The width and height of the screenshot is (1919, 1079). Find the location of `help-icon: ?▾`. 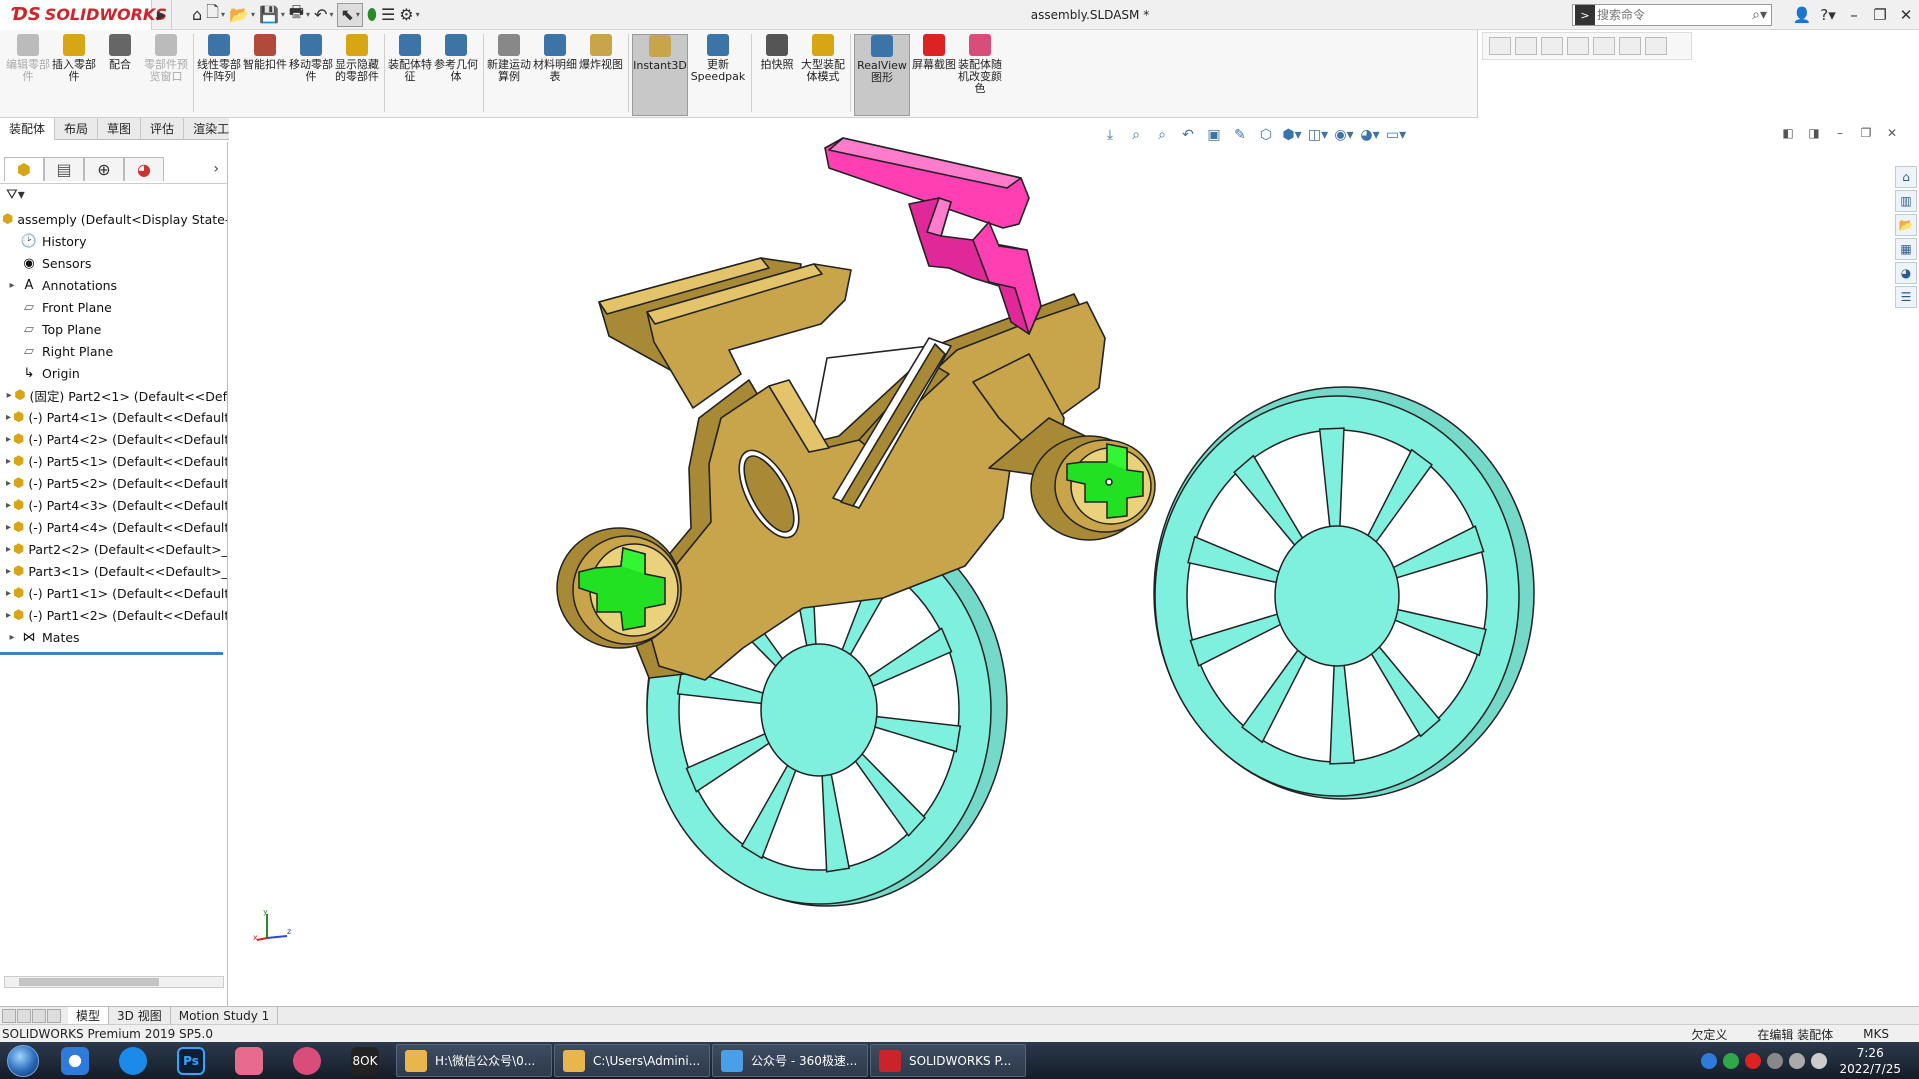

help-icon: ?▾ is located at coordinates (1828, 15).